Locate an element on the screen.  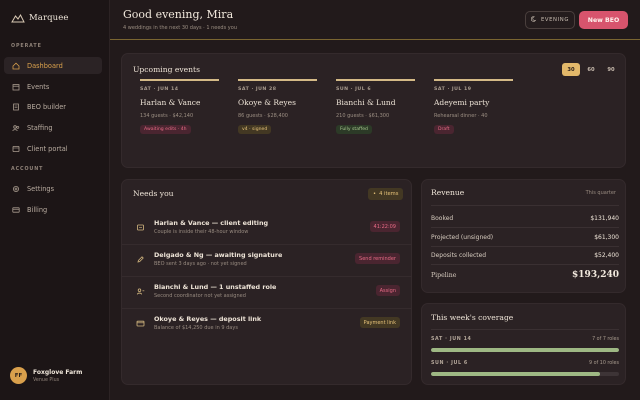
user-profile: FF Foxglove Farm Venue Plus is located at coordinates (46, 375).